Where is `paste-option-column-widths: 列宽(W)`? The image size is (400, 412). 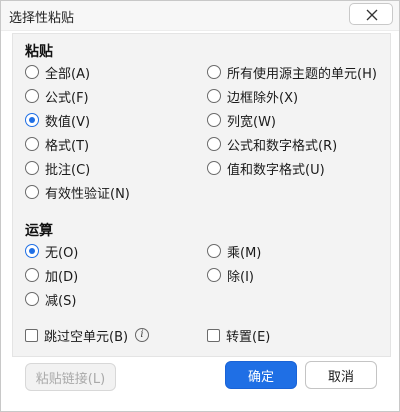
paste-option-column-widths: 列宽(W) is located at coordinates (241, 120).